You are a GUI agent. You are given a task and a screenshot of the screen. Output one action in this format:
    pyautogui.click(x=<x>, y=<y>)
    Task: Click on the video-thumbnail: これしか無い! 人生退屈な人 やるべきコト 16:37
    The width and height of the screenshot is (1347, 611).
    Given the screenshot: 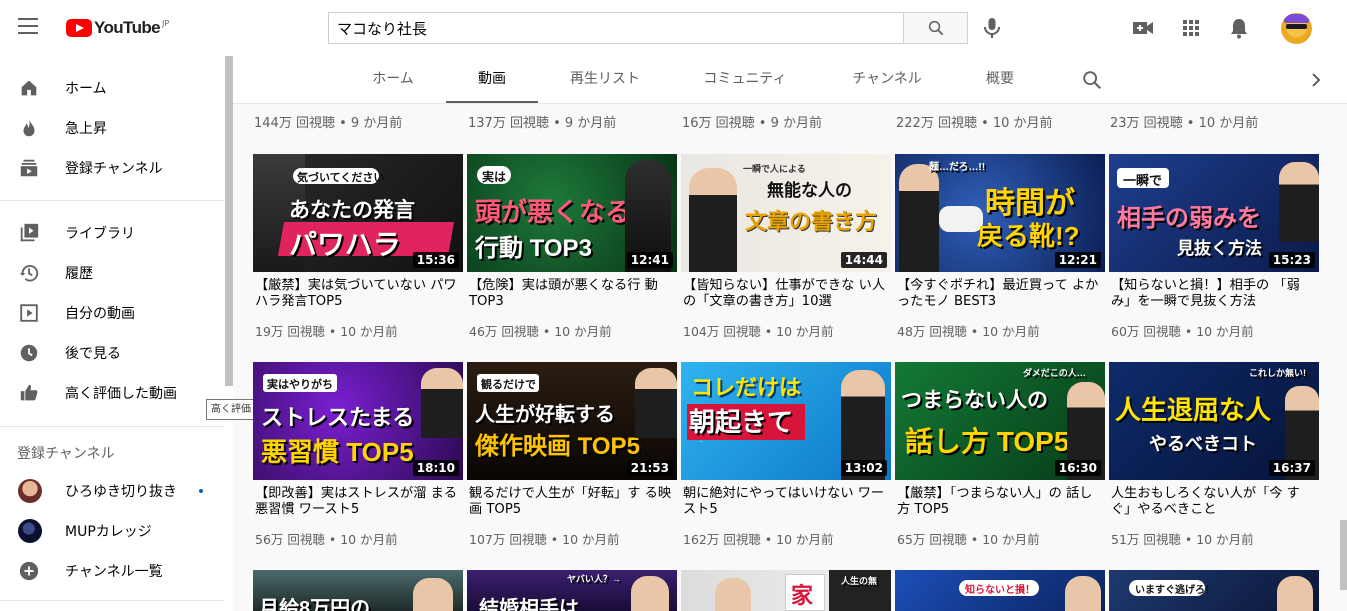 What is the action you would take?
    pyautogui.click(x=1214, y=421)
    